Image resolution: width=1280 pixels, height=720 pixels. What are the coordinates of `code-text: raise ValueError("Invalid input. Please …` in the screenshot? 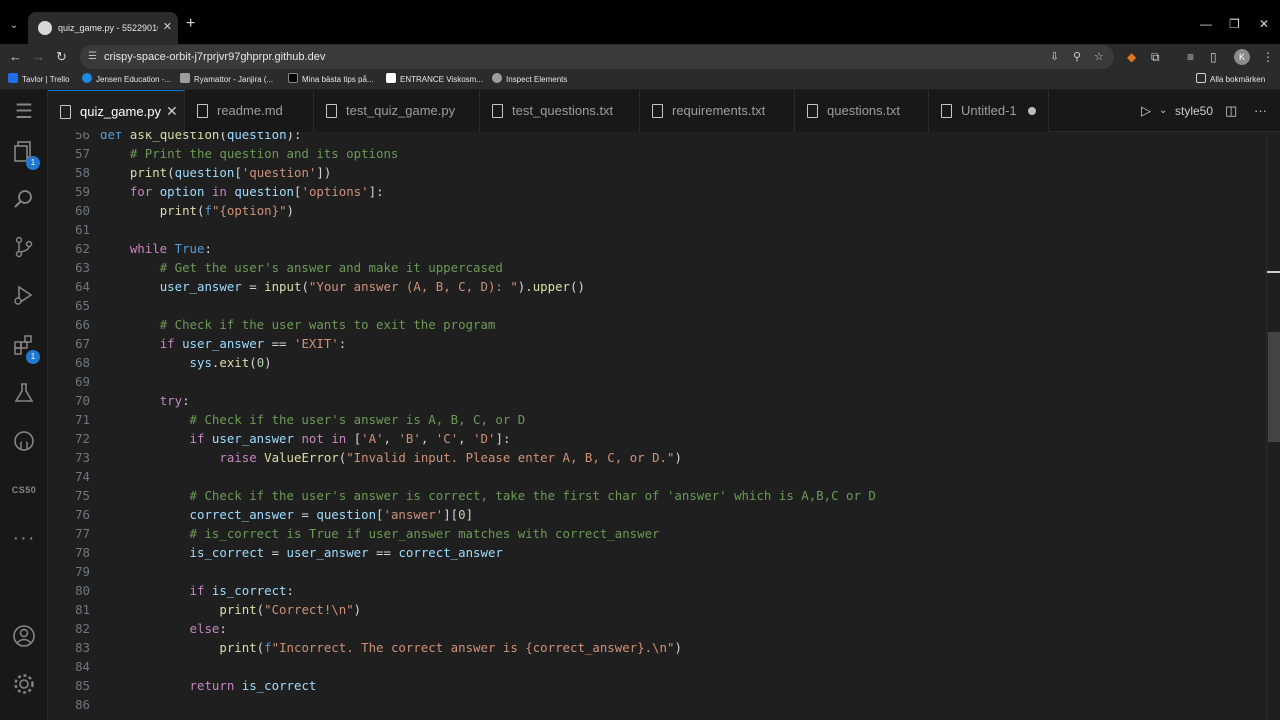 It's located at (391, 457).